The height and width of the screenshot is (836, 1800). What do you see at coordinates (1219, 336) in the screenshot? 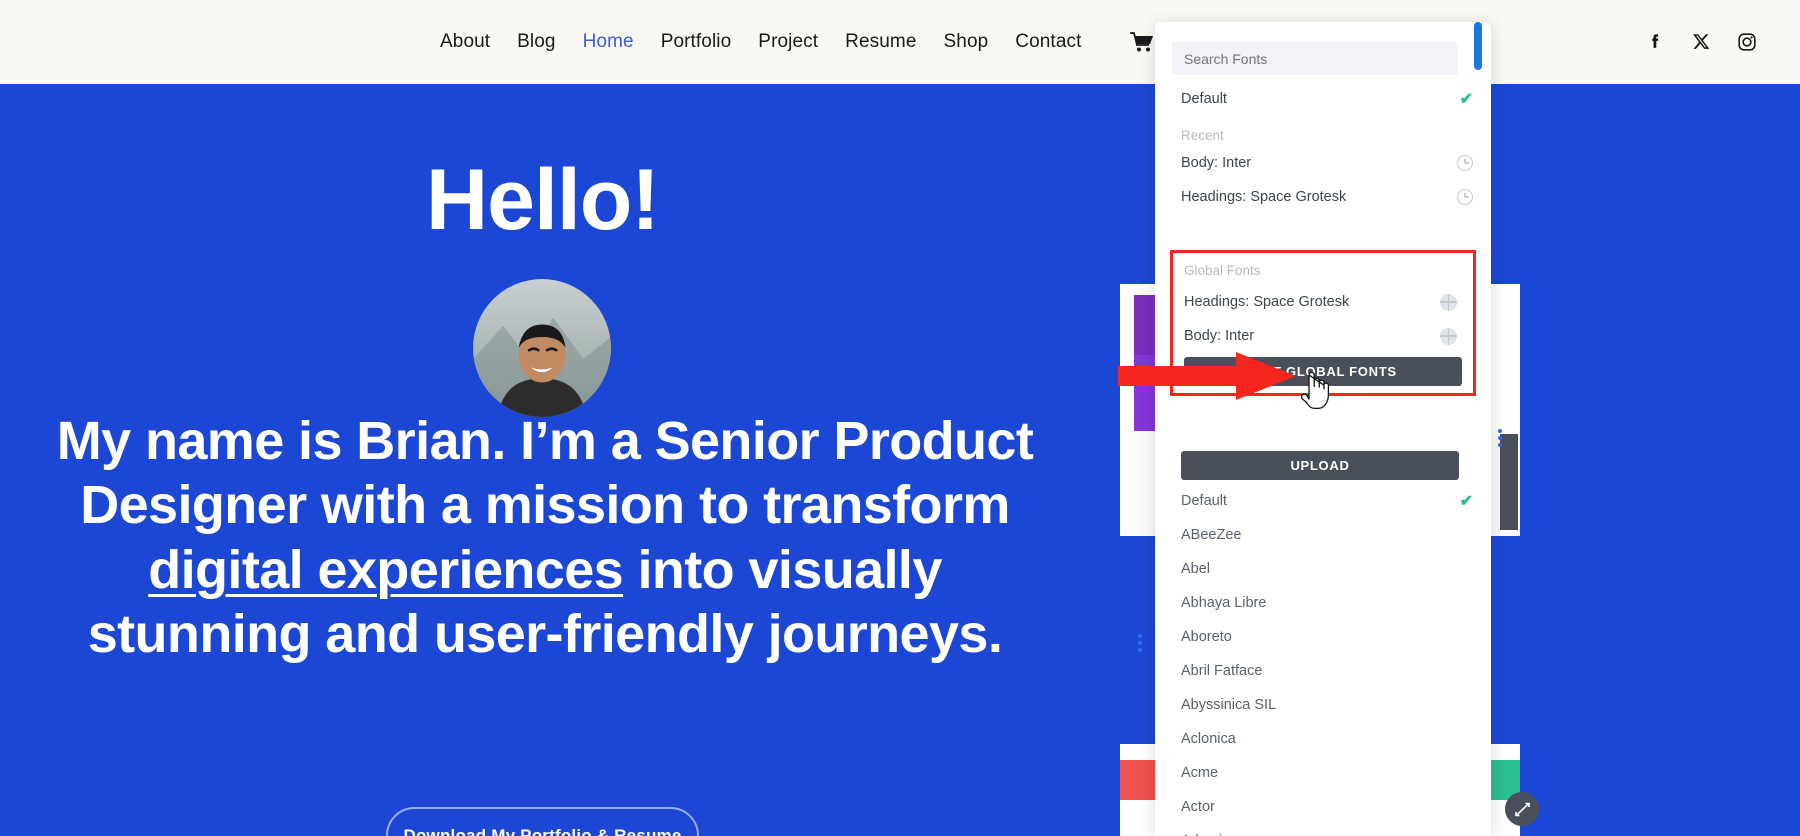
I see `global-font-label: Body: Inter` at bounding box center [1219, 336].